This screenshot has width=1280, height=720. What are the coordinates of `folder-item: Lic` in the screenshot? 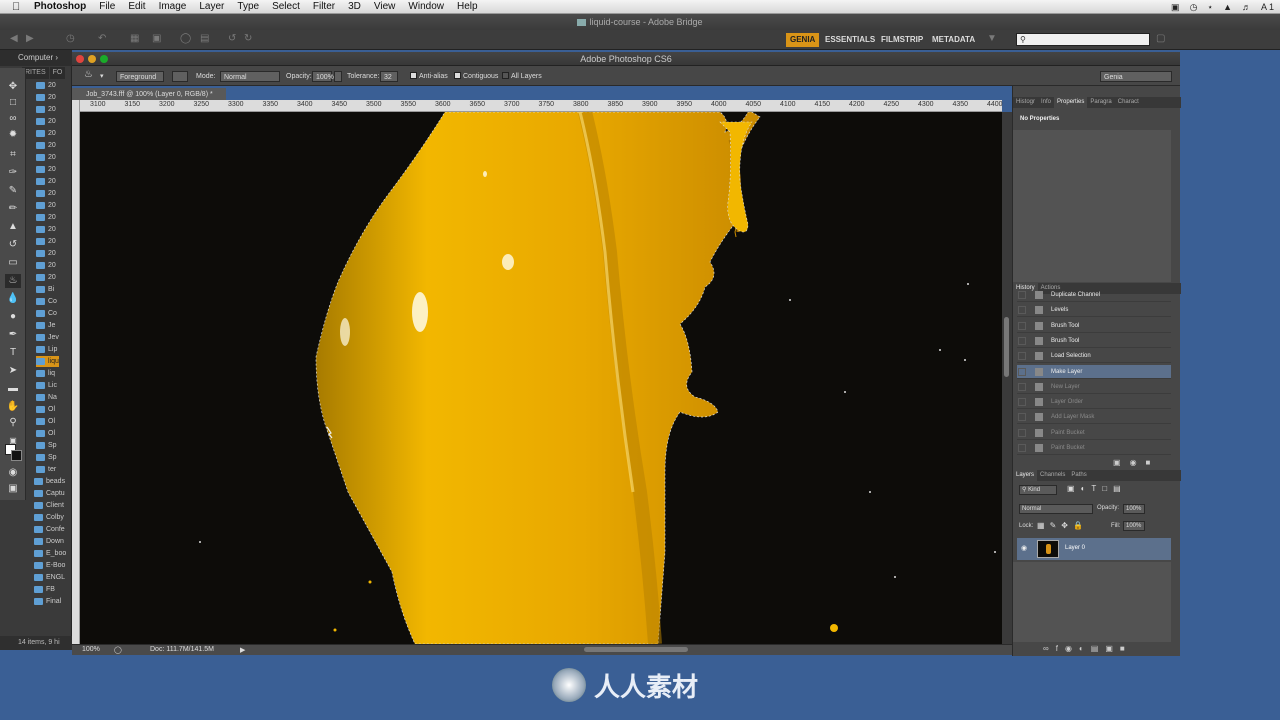 It's located at (46, 385).